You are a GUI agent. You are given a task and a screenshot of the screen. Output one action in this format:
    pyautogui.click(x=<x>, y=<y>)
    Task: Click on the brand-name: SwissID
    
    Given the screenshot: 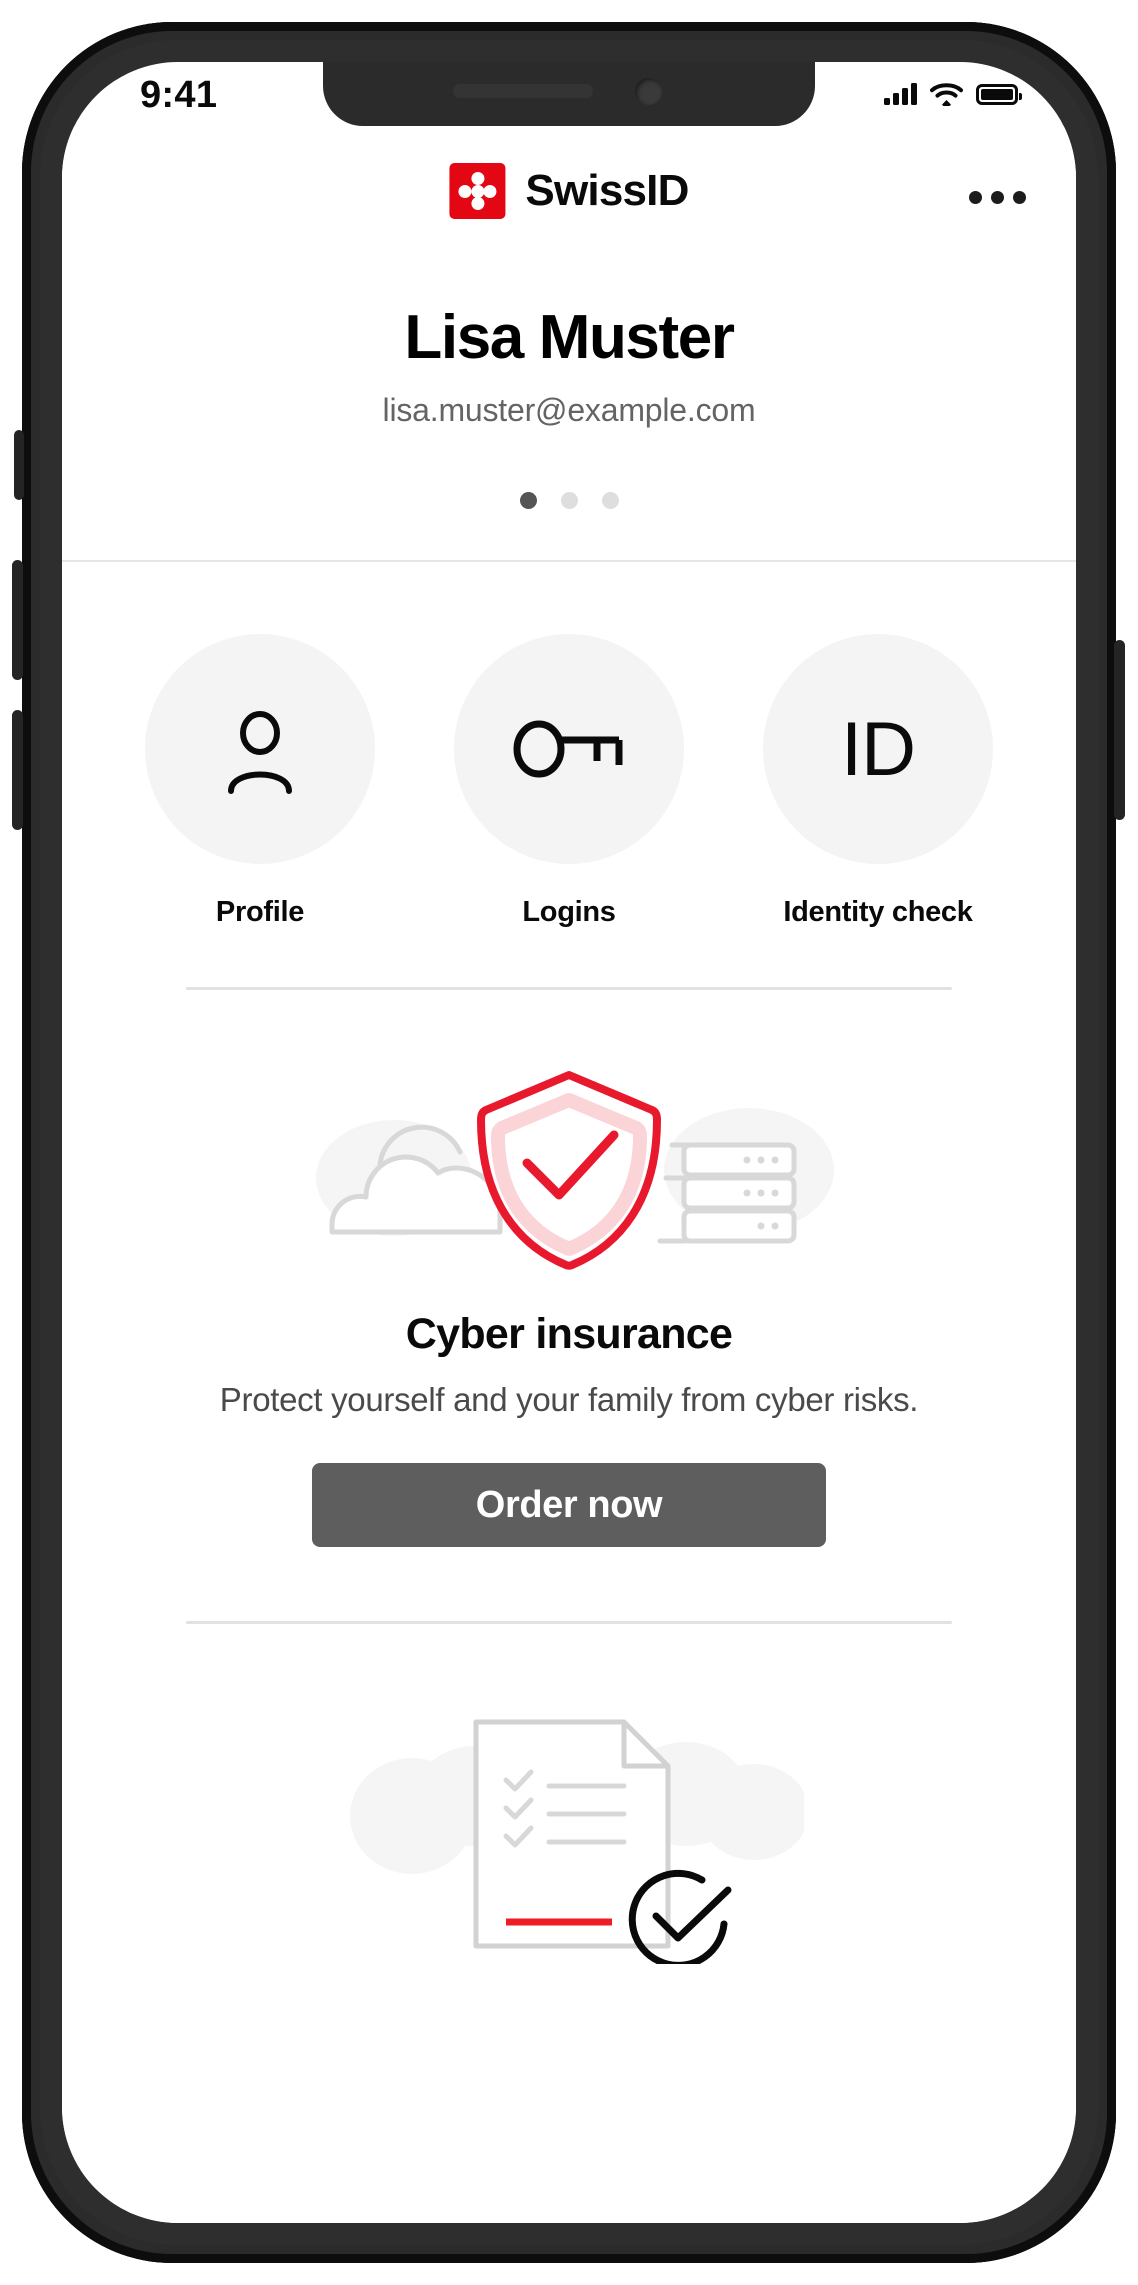 What is the action you would take?
    pyautogui.click(x=607, y=190)
    